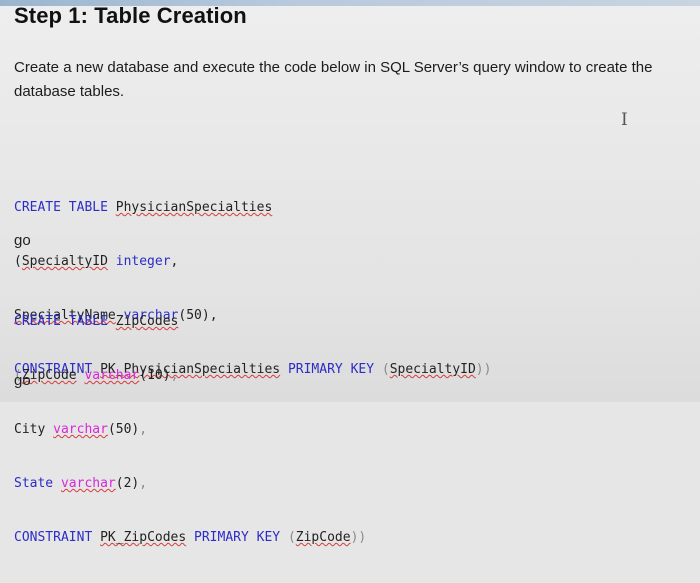 The width and height of the screenshot is (700, 583). Describe the element at coordinates (34, 483) in the screenshot. I see `column-name: State` at that location.